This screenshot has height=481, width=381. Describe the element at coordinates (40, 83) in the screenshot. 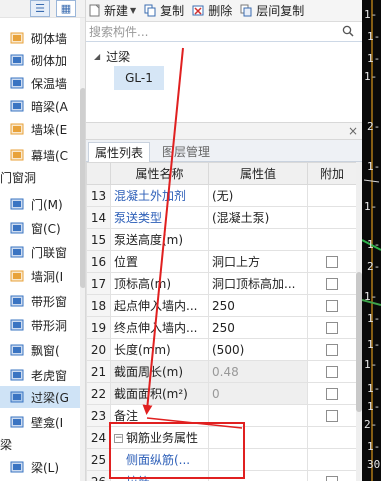

I see `sidebar-item-insulation-wall: 保温墙` at that location.